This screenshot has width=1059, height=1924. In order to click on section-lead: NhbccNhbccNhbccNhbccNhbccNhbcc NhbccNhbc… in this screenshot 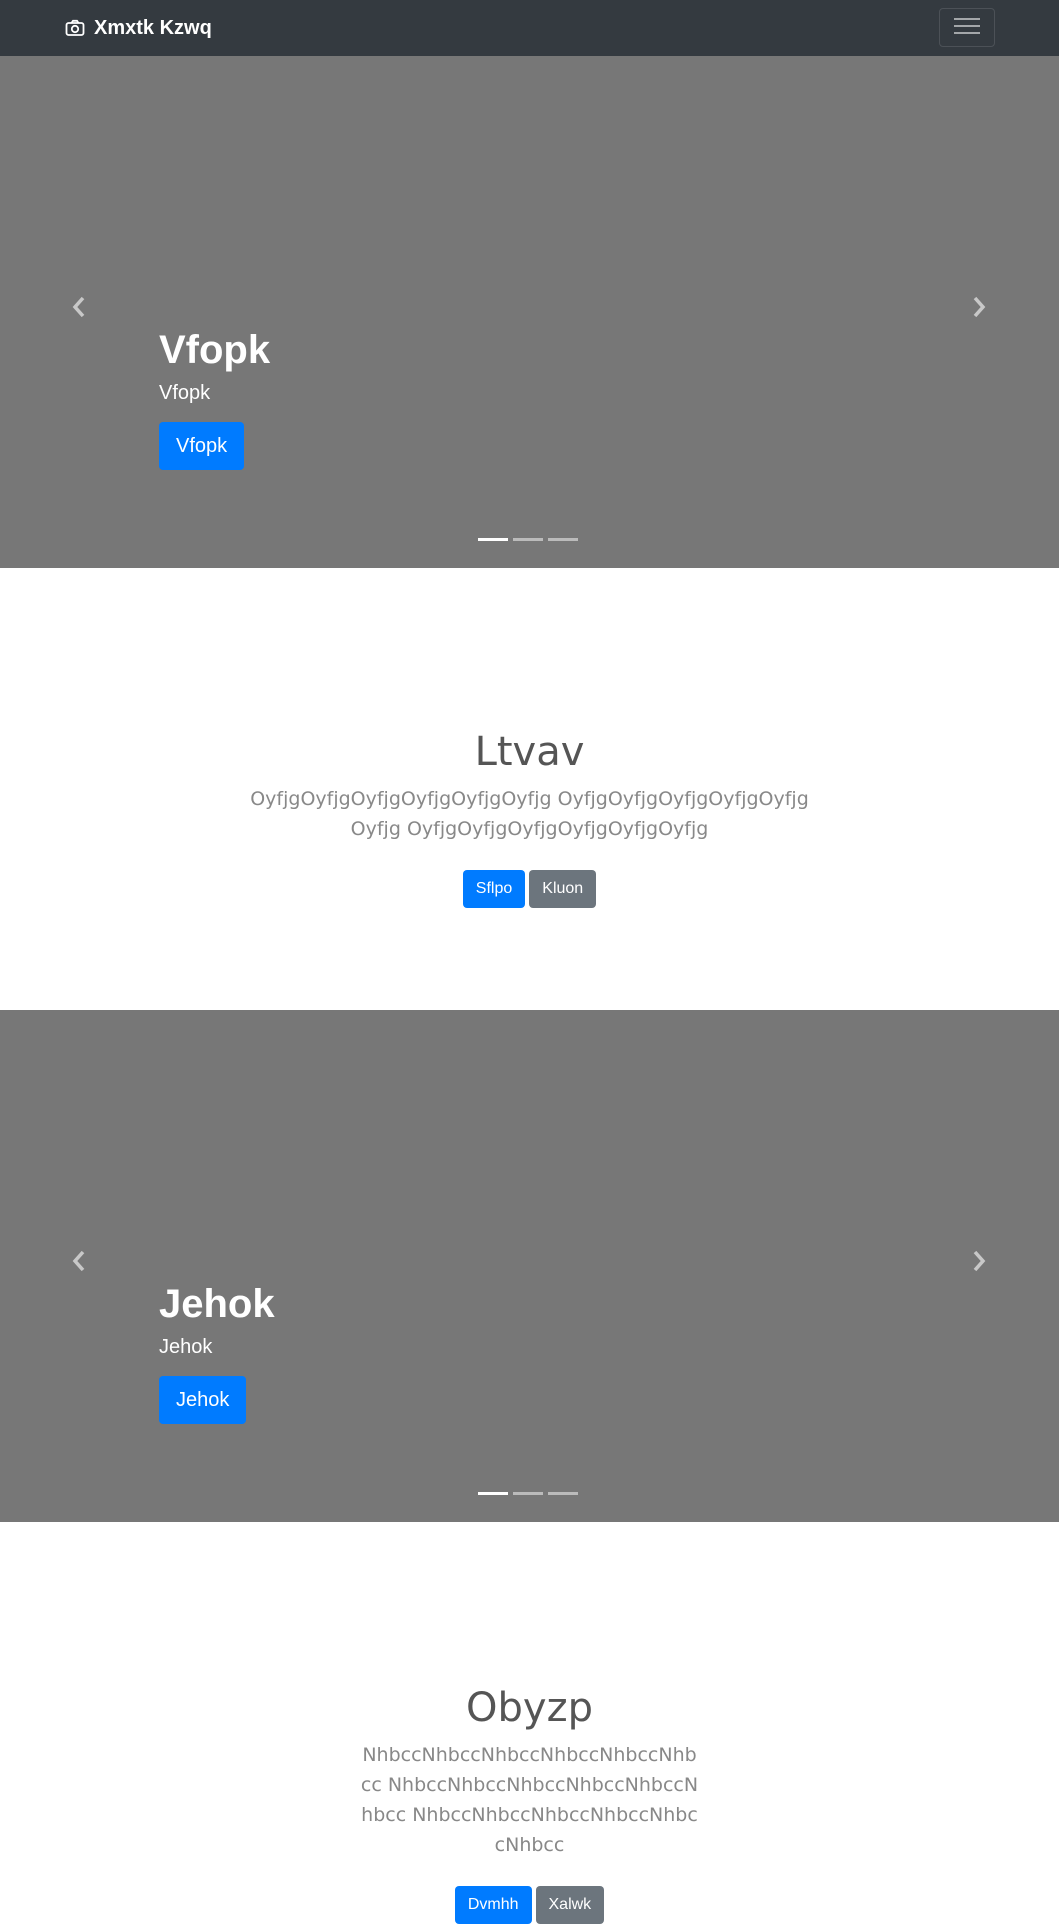, I will do `click(529, 1800)`.